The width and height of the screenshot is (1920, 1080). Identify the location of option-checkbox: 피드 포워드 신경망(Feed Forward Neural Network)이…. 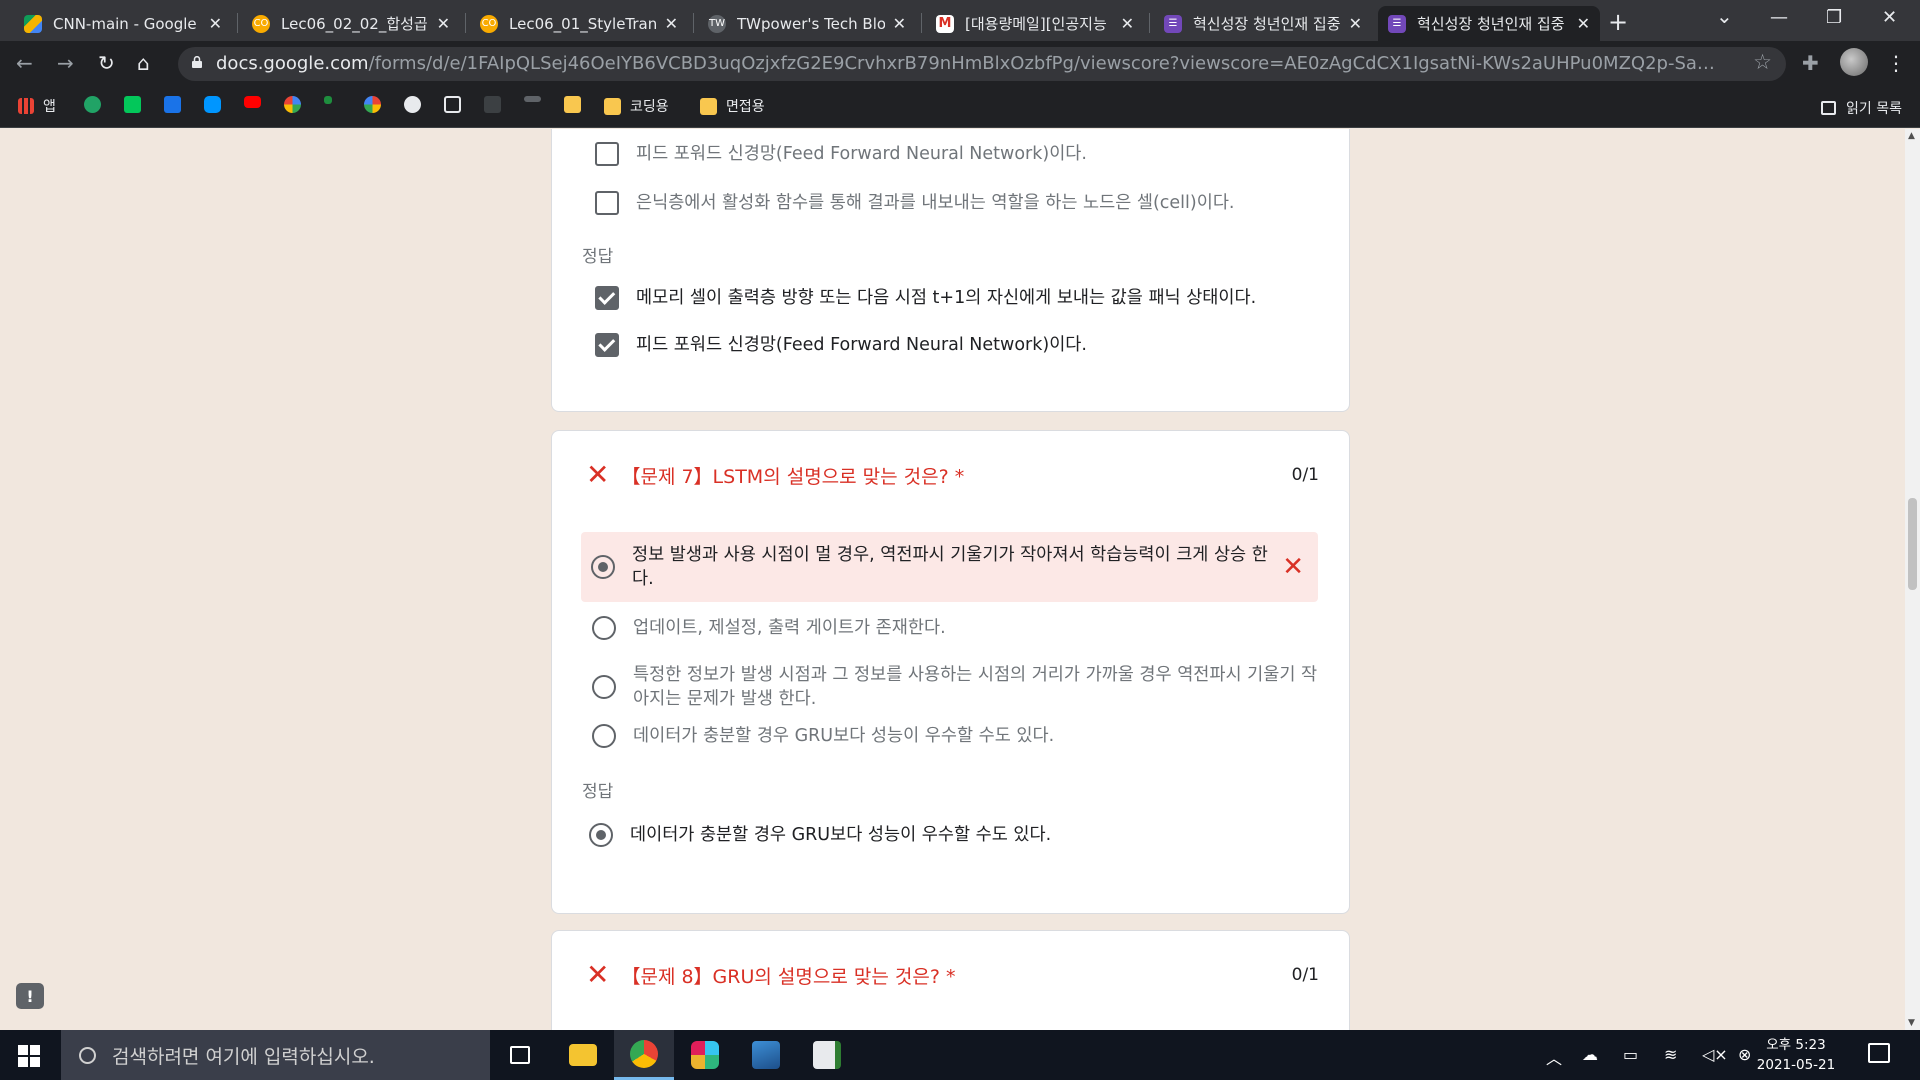
(950, 154).